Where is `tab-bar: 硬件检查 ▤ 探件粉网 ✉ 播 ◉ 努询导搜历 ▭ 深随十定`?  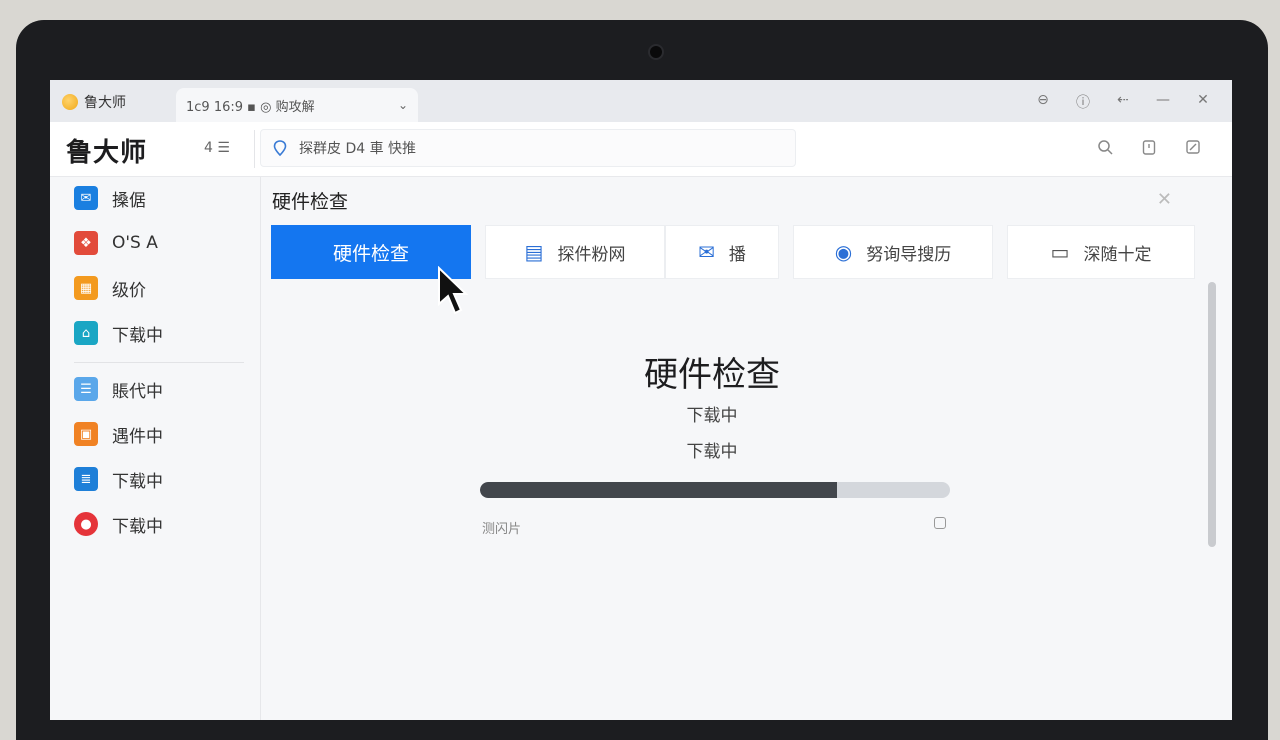 tab-bar: 硬件检查 ▤ 探件粉网 ✉ 播 ◉ 努询导搜历 ▭ 深随十定 is located at coordinates (733, 252).